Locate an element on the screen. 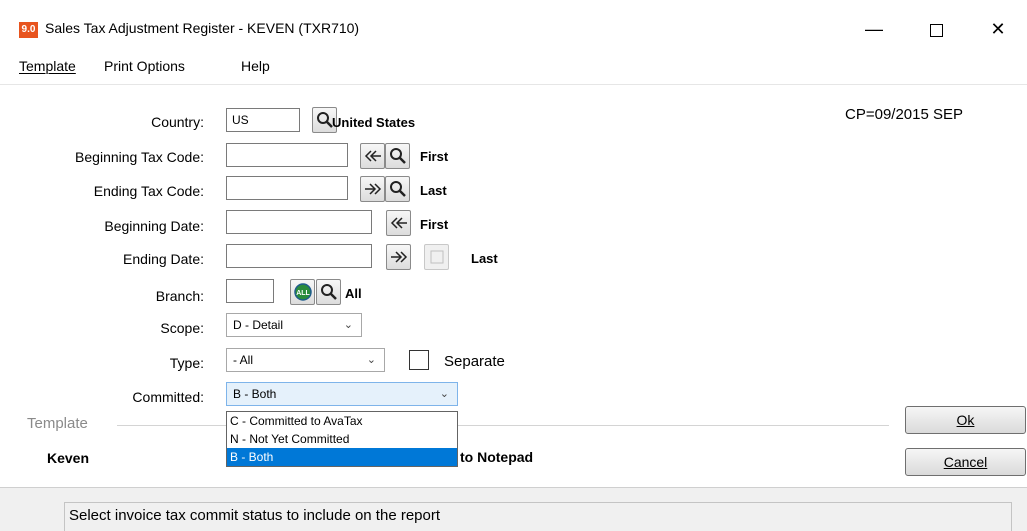 Image resolution: width=1027 pixels, height=531 pixels. branch-input is located at coordinates (250, 291).